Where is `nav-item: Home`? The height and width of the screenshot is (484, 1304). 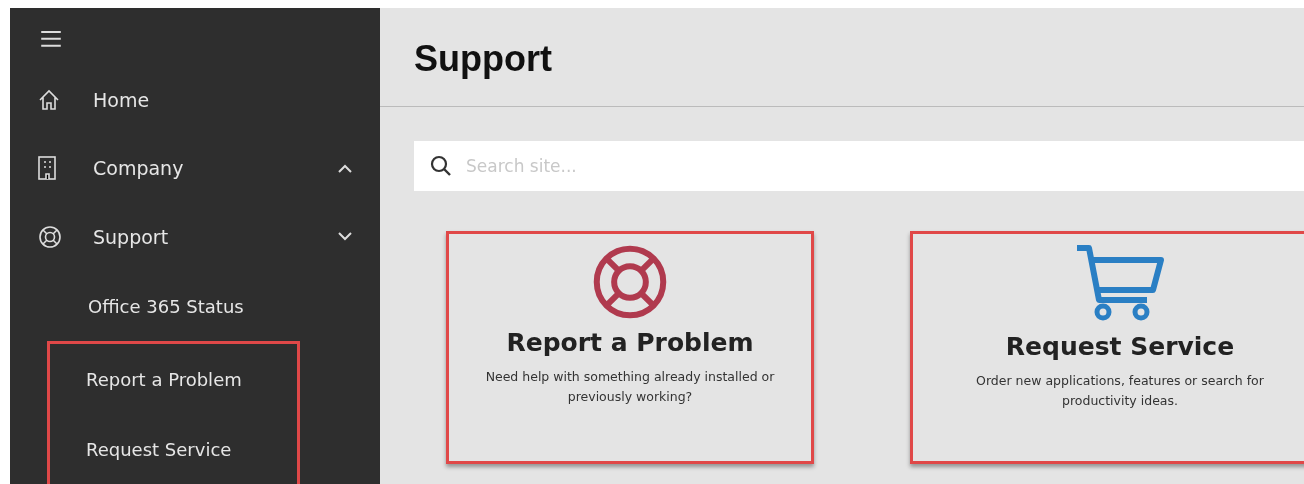 nav-item: Home is located at coordinates (195, 100).